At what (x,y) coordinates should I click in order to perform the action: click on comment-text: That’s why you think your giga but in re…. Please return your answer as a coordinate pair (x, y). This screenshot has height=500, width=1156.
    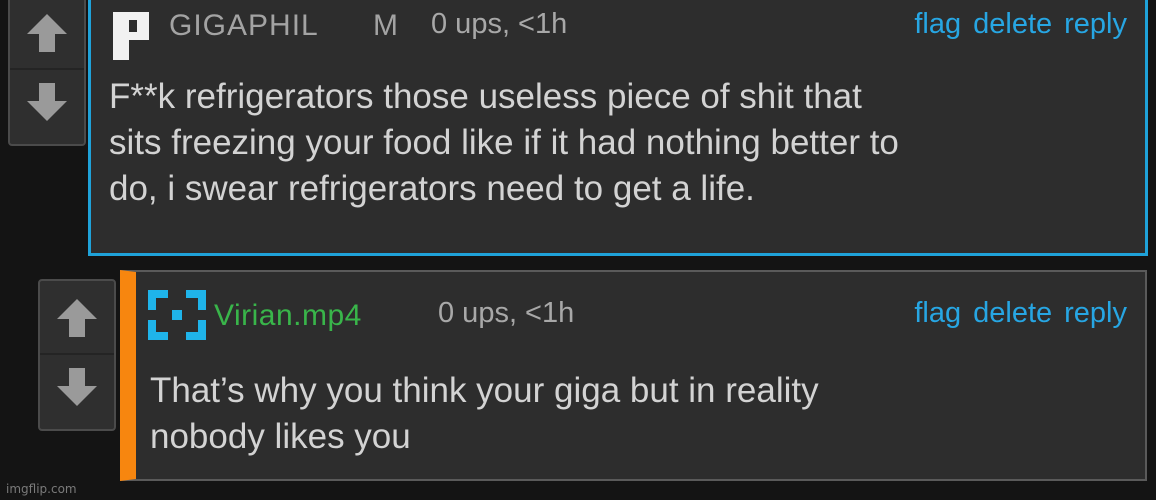
    Looking at the image, I should click on (484, 413).